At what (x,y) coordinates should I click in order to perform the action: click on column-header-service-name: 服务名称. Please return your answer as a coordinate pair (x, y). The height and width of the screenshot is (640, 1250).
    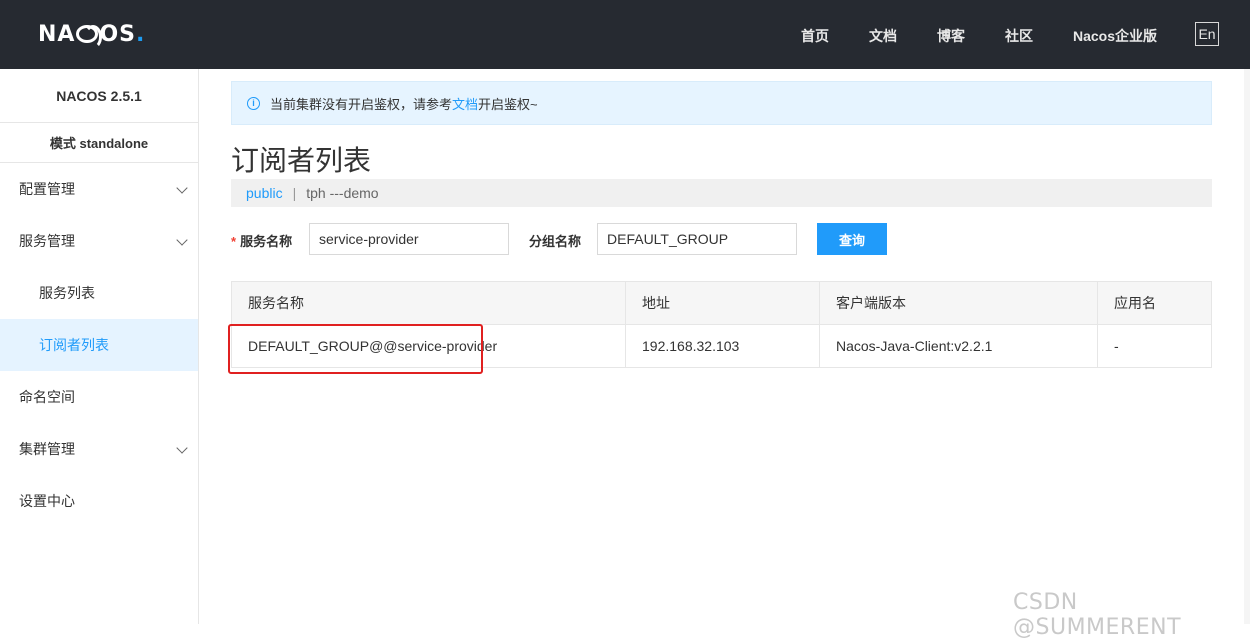
    Looking at the image, I should click on (428, 303).